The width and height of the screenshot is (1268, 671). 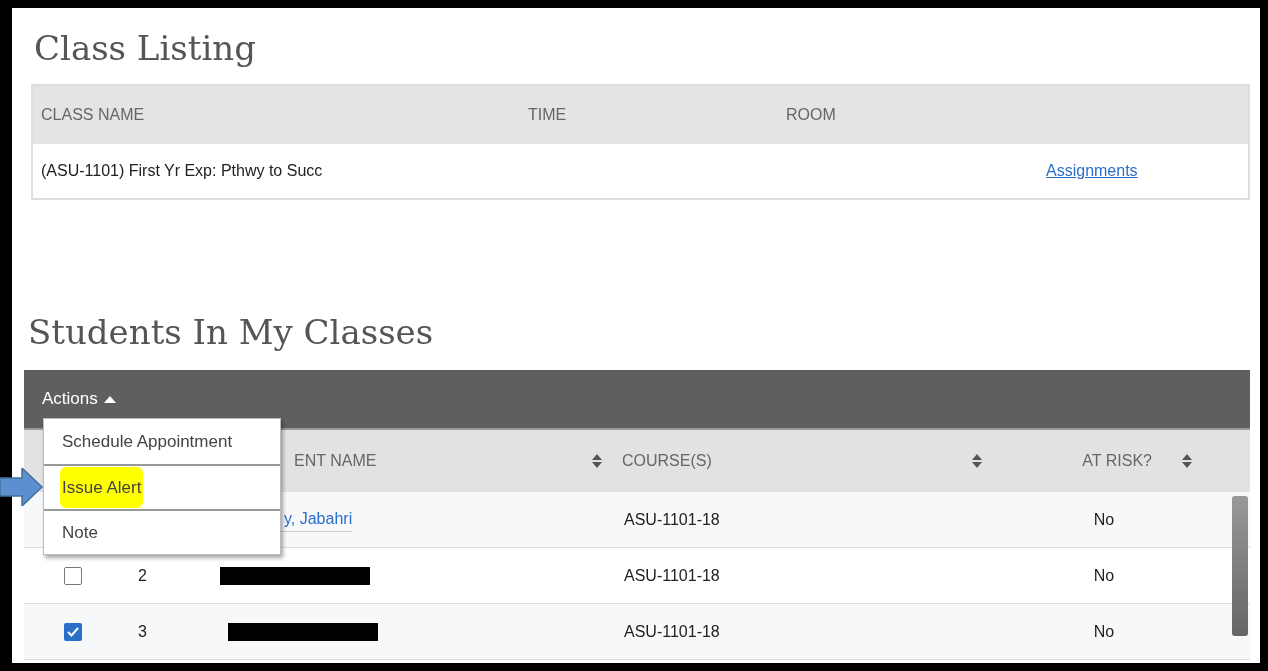 I want to click on menu-item: Schedule Appointment, so click(x=162, y=441).